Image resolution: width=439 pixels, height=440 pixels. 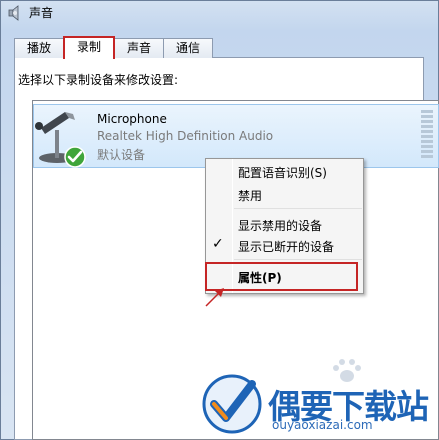 What do you see at coordinates (132, 119) in the screenshot?
I see `device-name: Microphone` at bounding box center [132, 119].